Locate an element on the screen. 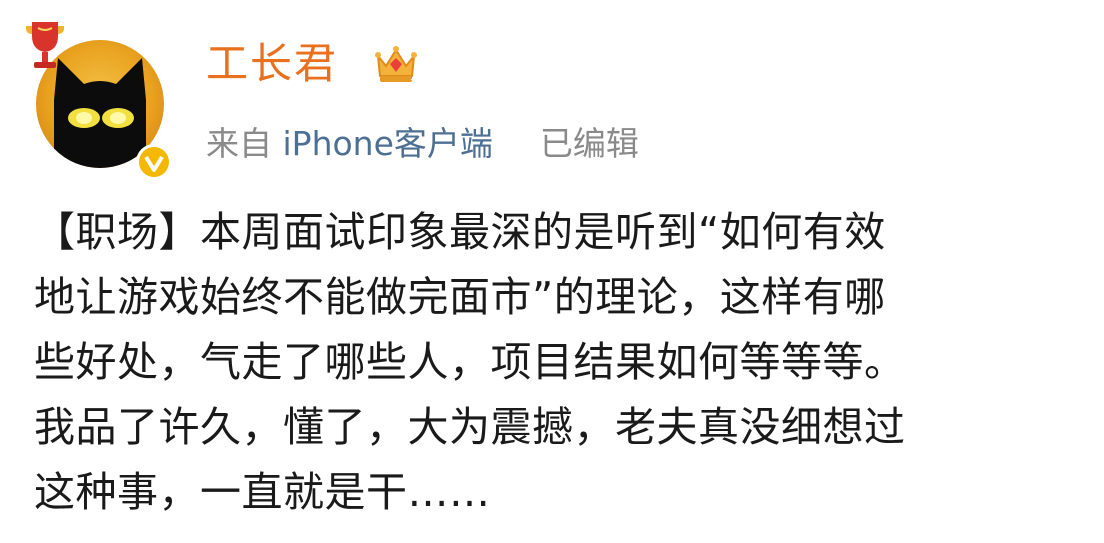  post-meta: 来自 iPhone客户端 已编辑 is located at coordinates (422, 144).